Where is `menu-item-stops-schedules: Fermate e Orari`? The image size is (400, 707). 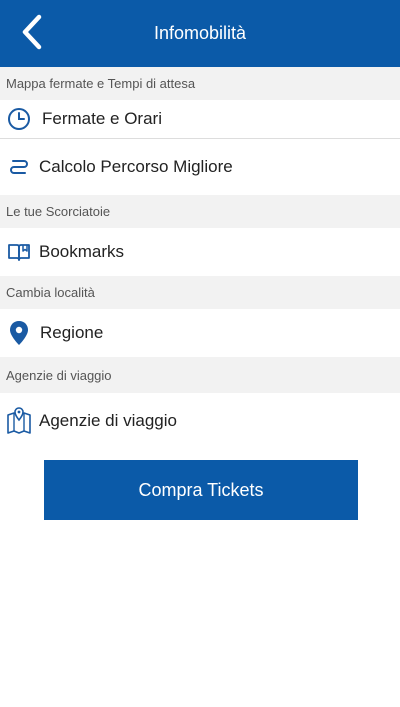
menu-item-stops-schedules: Fermate e Orari is located at coordinates (200, 119).